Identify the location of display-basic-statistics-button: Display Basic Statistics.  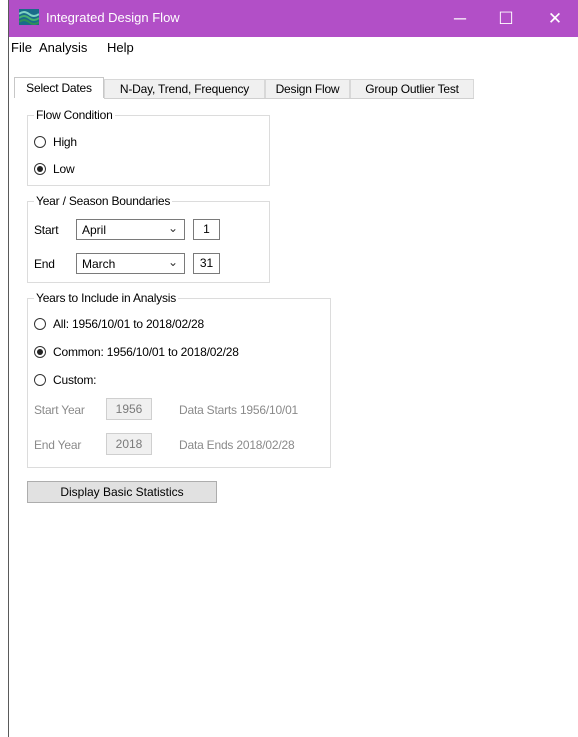
(122, 492).